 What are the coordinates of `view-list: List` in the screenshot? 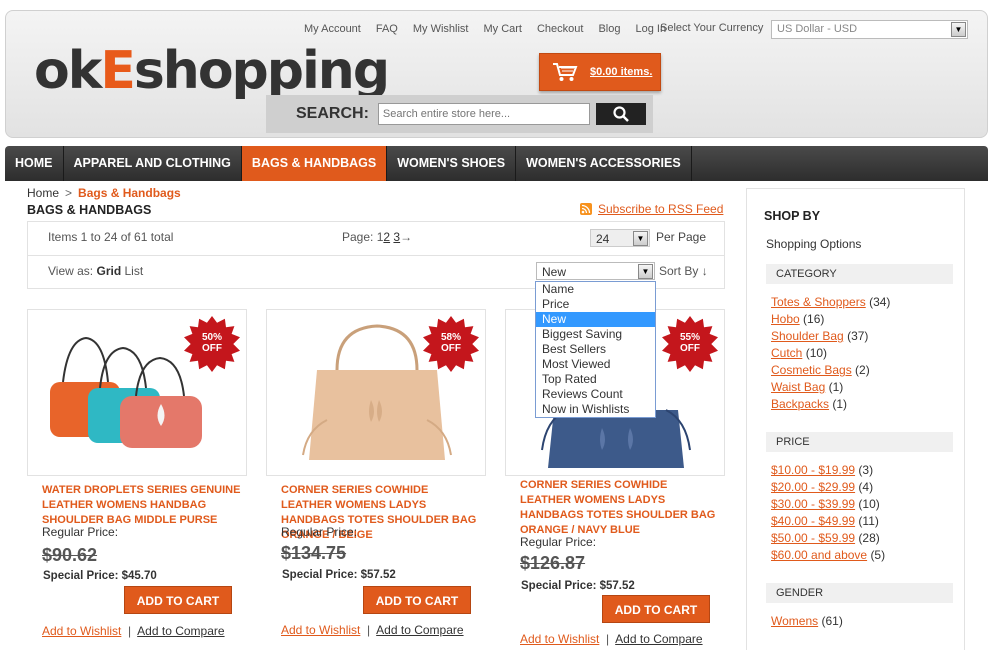 It's located at (134, 271).